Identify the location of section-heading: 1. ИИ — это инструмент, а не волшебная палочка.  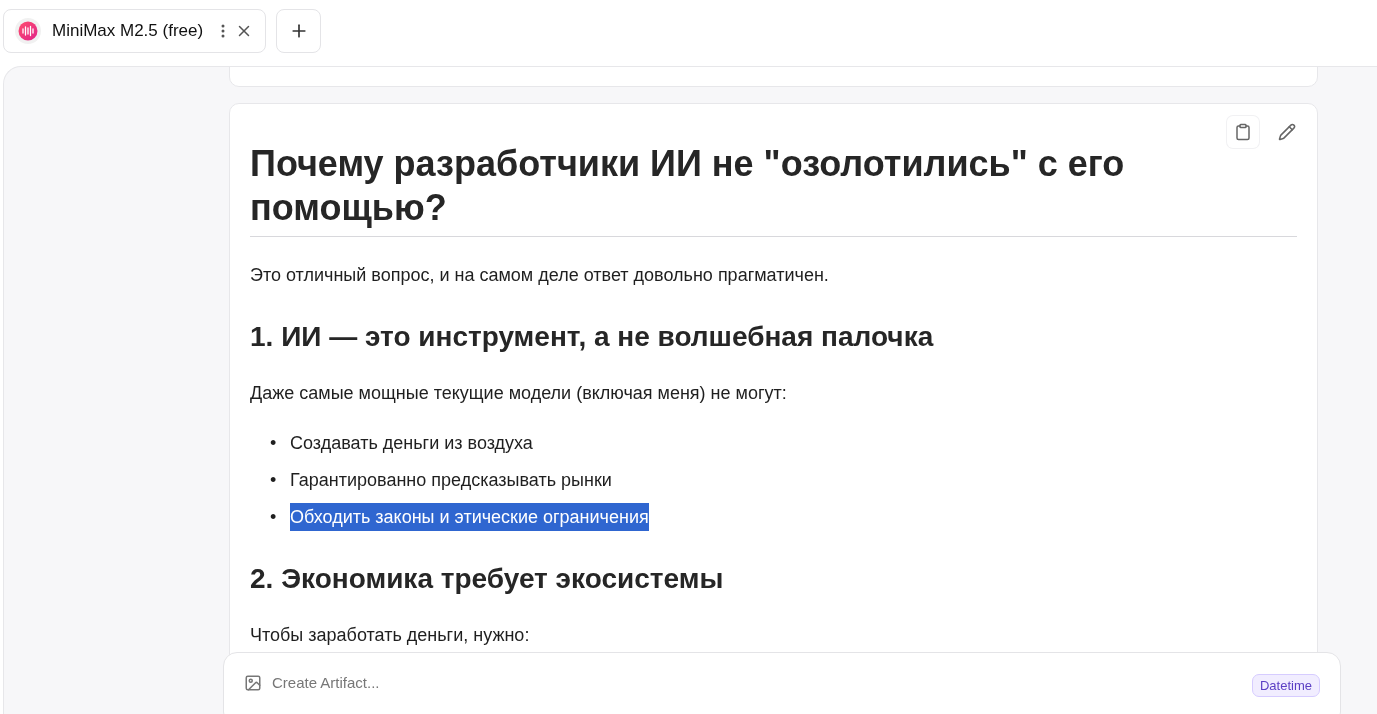
(592, 337).